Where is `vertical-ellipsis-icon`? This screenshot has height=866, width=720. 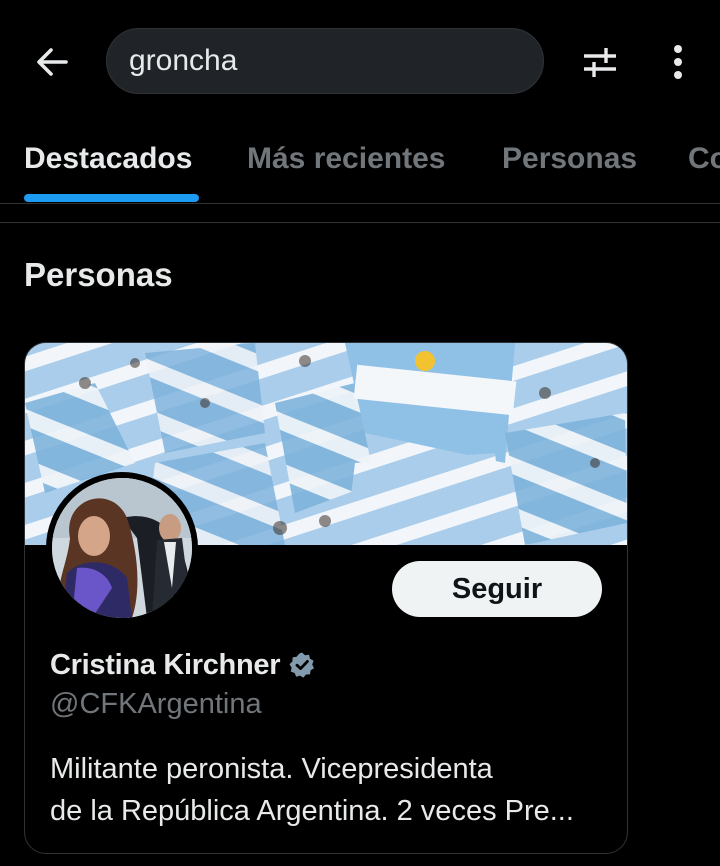
vertical-ellipsis-icon is located at coordinates (678, 62).